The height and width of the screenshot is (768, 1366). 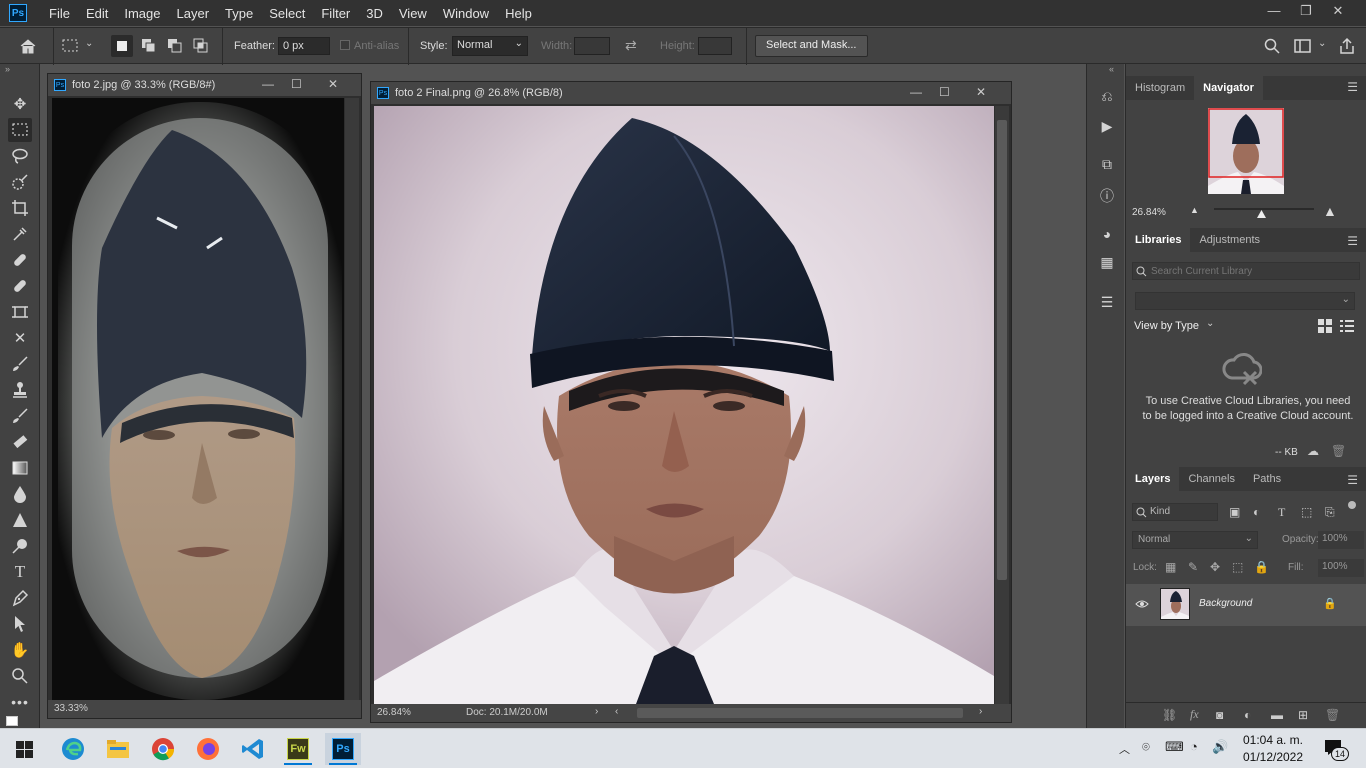 I want to click on list-view-icon, so click(x=1347, y=326).